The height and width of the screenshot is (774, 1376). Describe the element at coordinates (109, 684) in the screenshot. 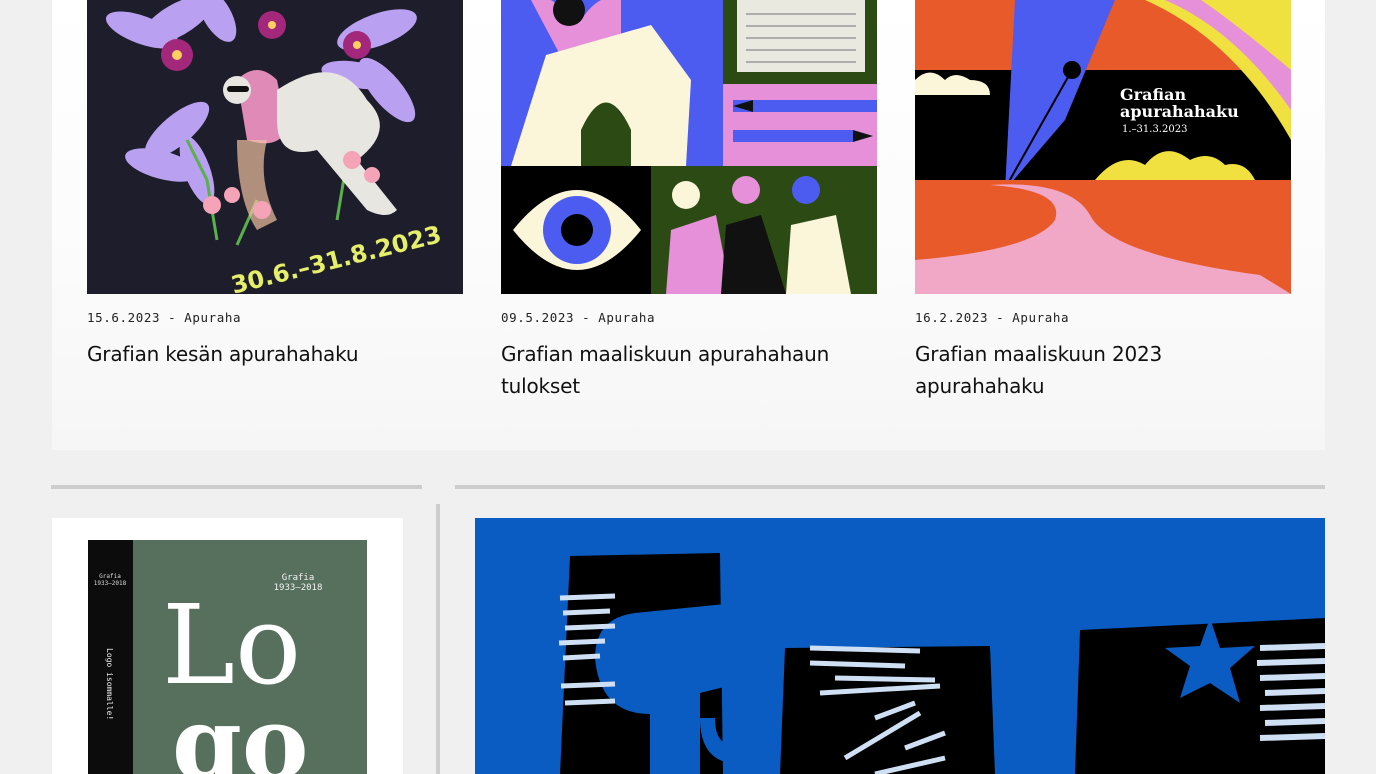

I see `spine-text: Logo isommalle!` at that location.